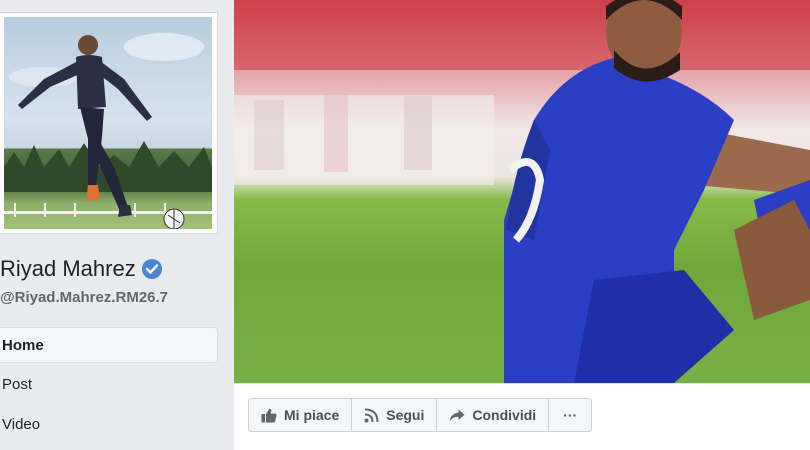  What do you see at coordinates (68, 269) in the screenshot?
I see `page-title: Riyad Mahrez` at bounding box center [68, 269].